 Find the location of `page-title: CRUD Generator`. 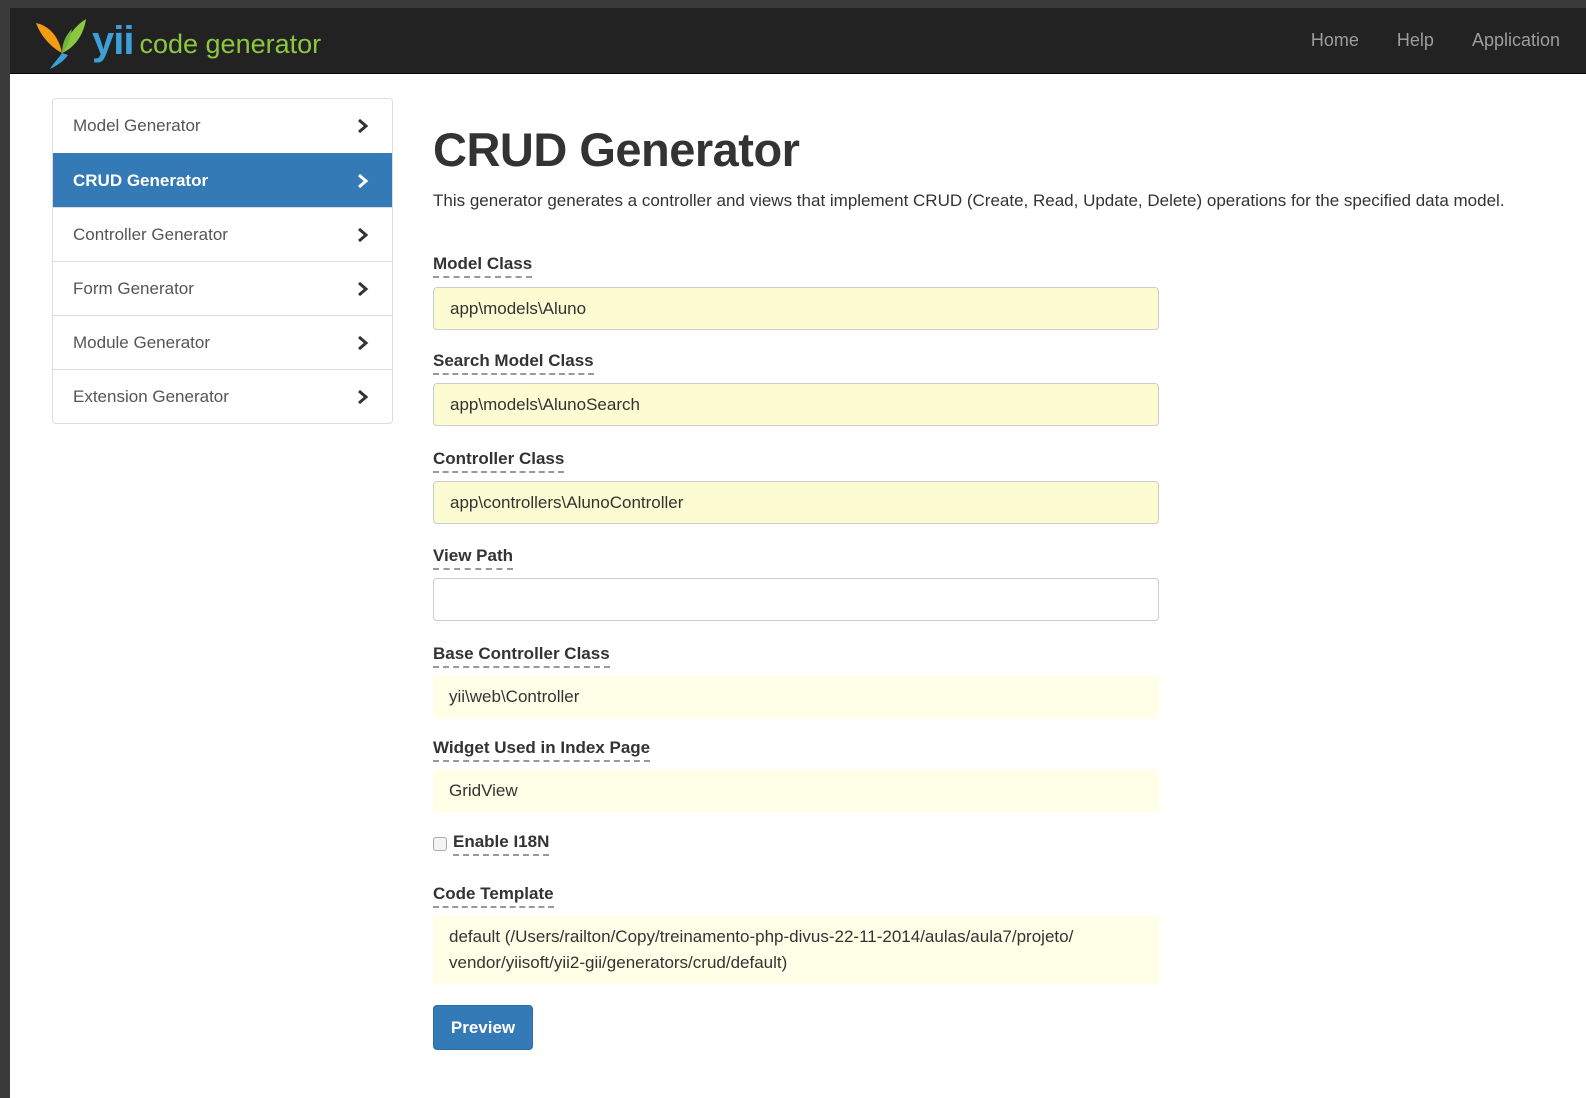

page-title: CRUD Generator is located at coordinates (616, 149).